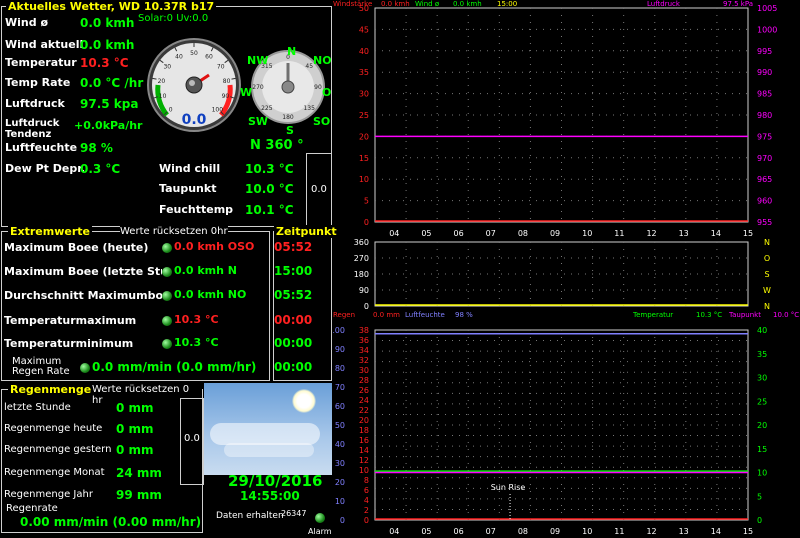  Describe the element at coordinates (764, 72) in the screenshot. I see `y-tick-label: 990` at that location.